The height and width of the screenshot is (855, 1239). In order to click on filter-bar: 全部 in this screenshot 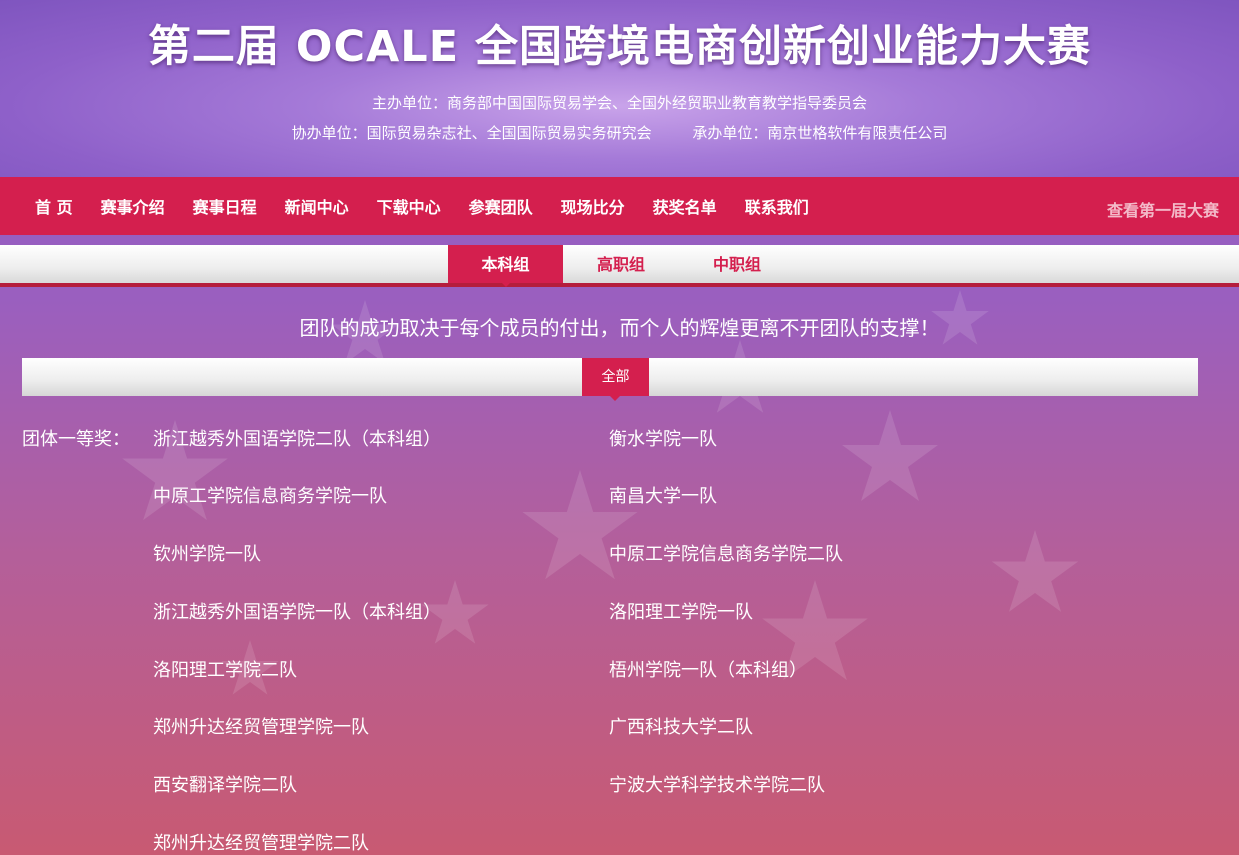, I will do `click(610, 379)`.